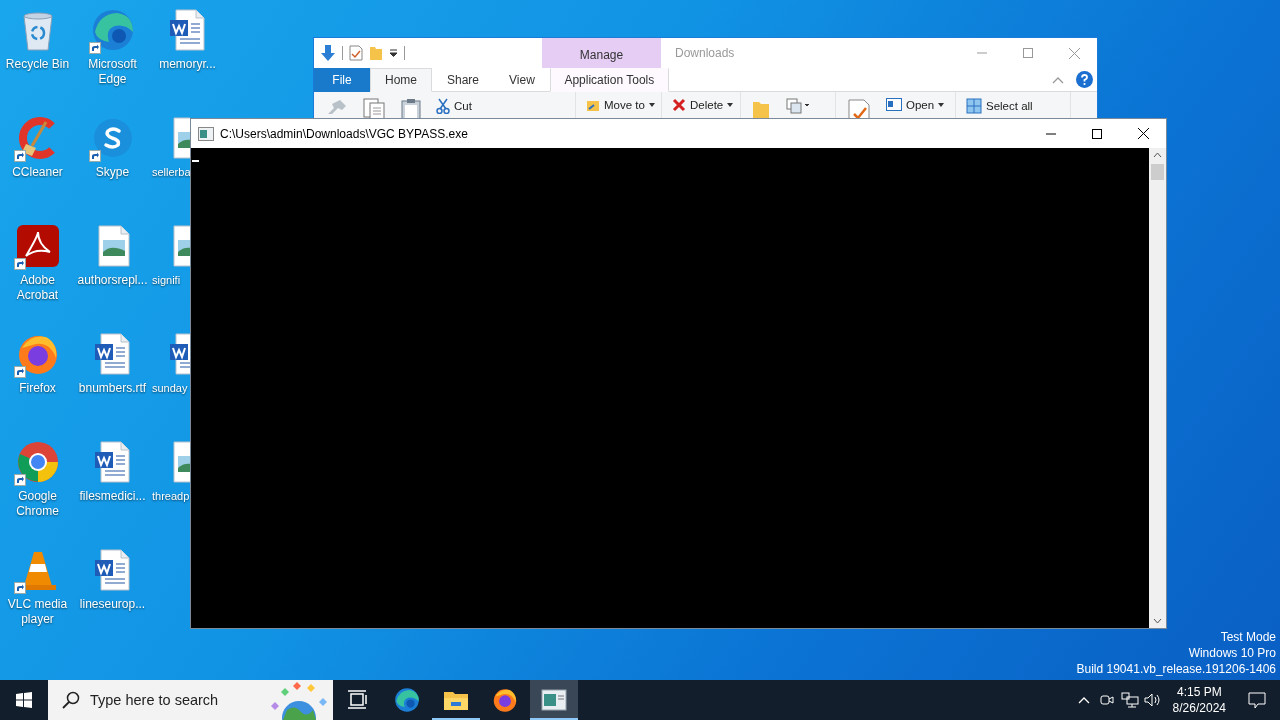 Image resolution: width=1280 pixels, height=720 pixels. I want to click on desktop-icon-label: Recycle Bin, so click(37, 64).